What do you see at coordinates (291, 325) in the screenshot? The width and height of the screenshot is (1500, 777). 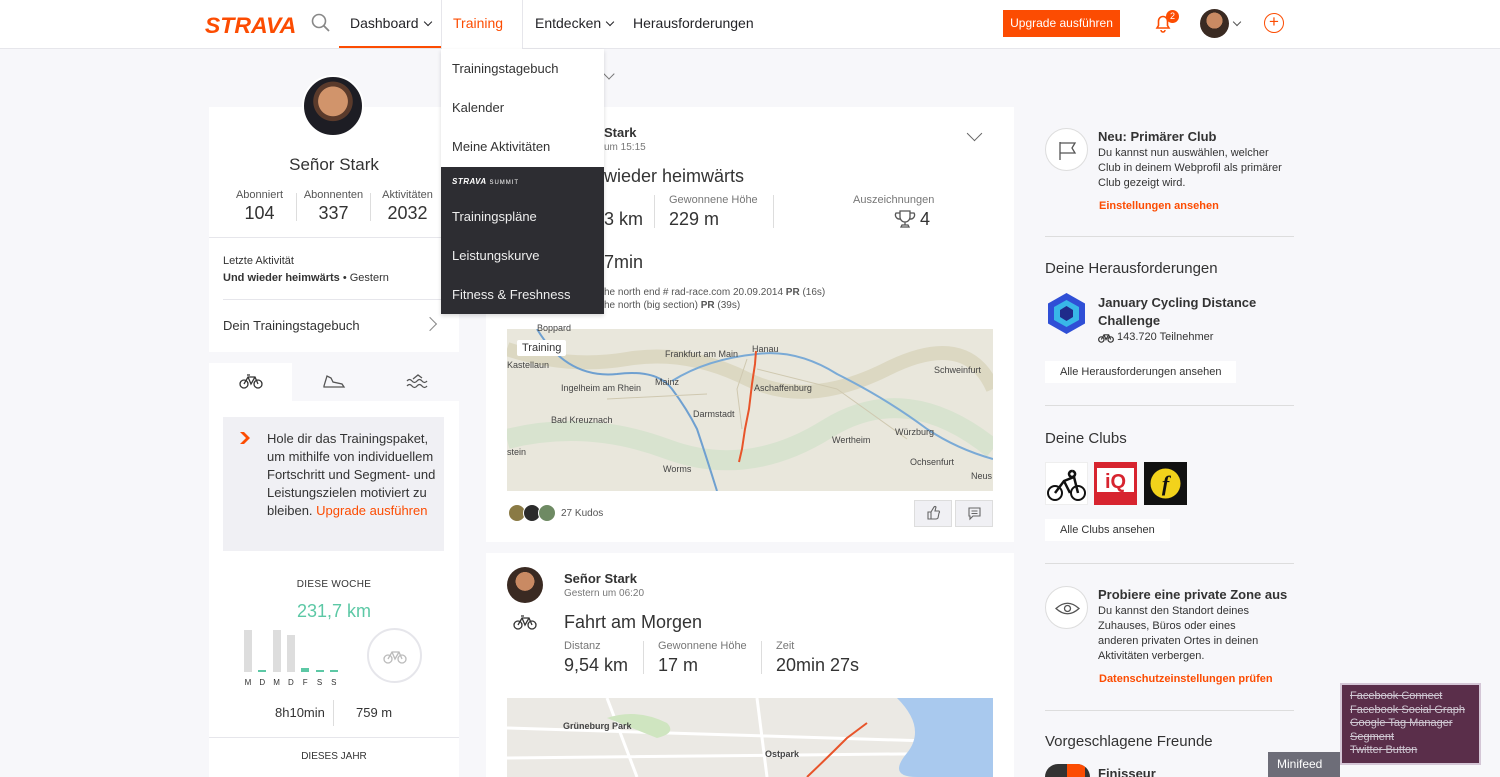 I see `training-diary-link: Dein Trainingstagebuch` at bounding box center [291, 325].